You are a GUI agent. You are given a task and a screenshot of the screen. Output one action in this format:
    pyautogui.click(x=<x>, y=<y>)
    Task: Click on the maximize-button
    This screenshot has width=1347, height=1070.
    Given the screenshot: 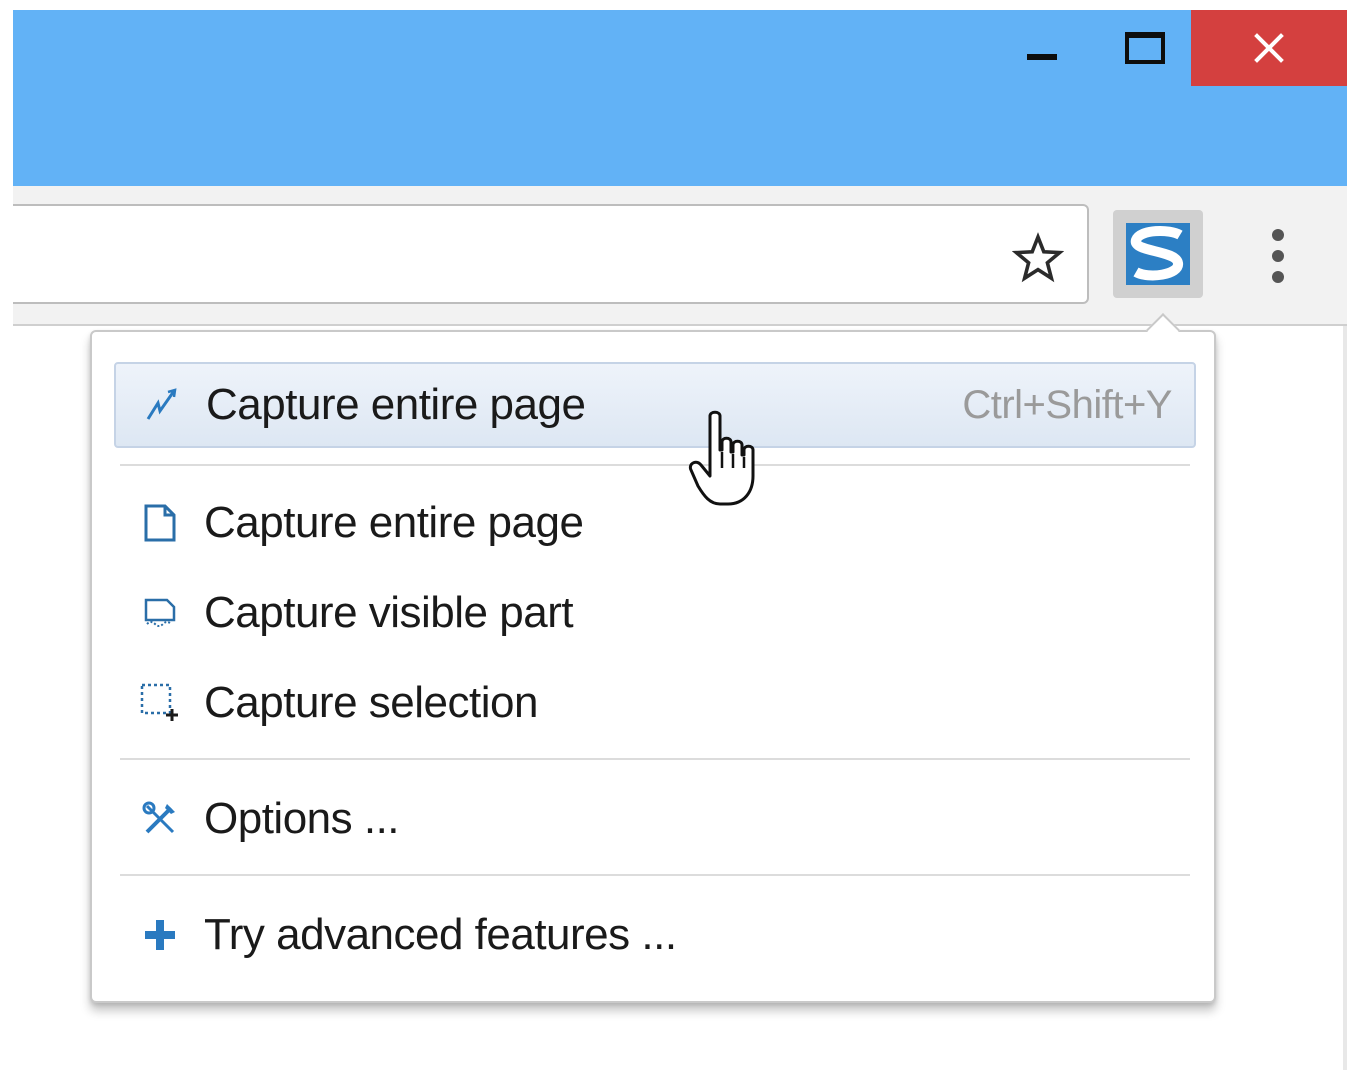 What is the action you would take?
    pyautogui.click(x=1145, y=48)
    